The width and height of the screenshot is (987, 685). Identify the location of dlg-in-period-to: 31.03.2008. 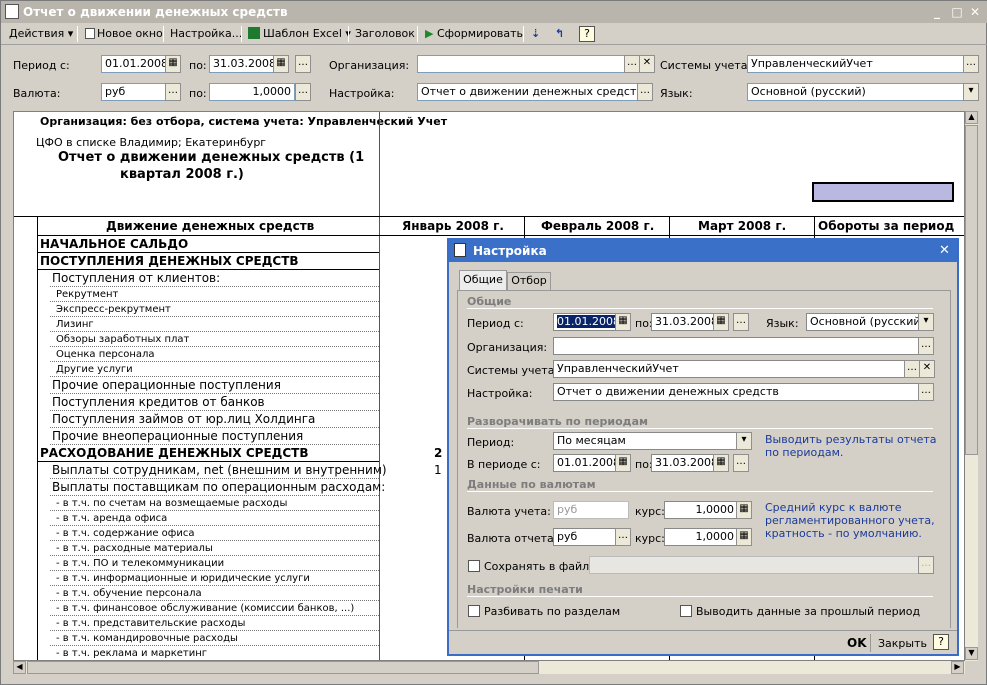
(683, 463).